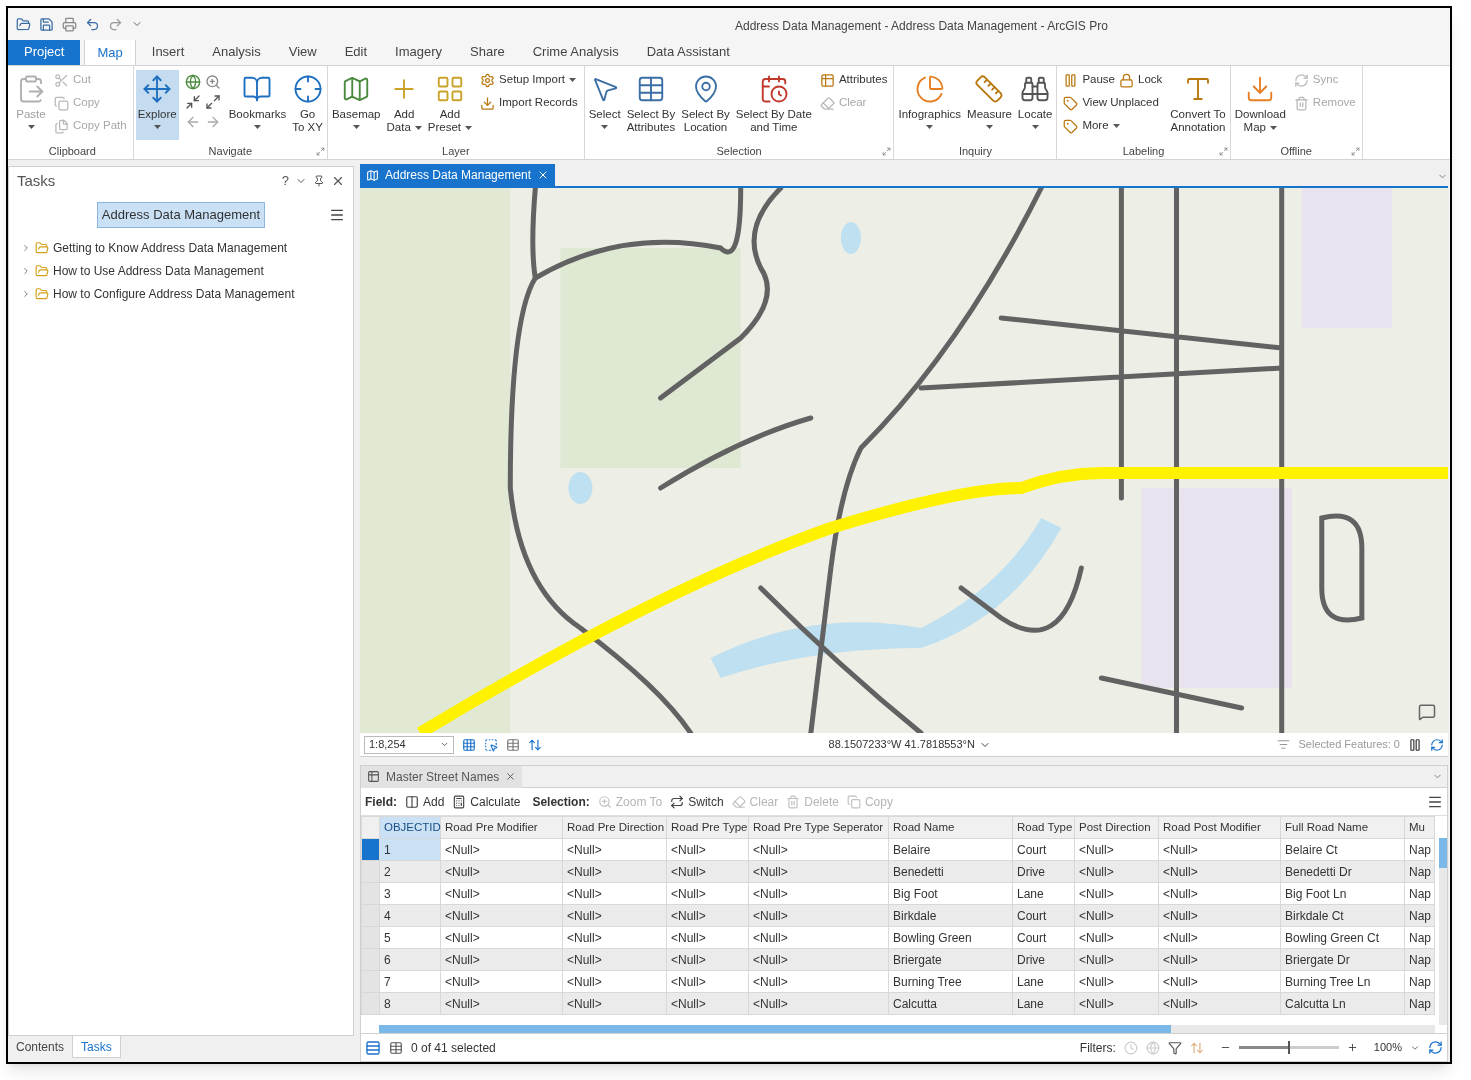 The width and height of the screenshot is (1471, 1080). I want to click on ribbon-tab: Crime Analysis, so click(575, 52).